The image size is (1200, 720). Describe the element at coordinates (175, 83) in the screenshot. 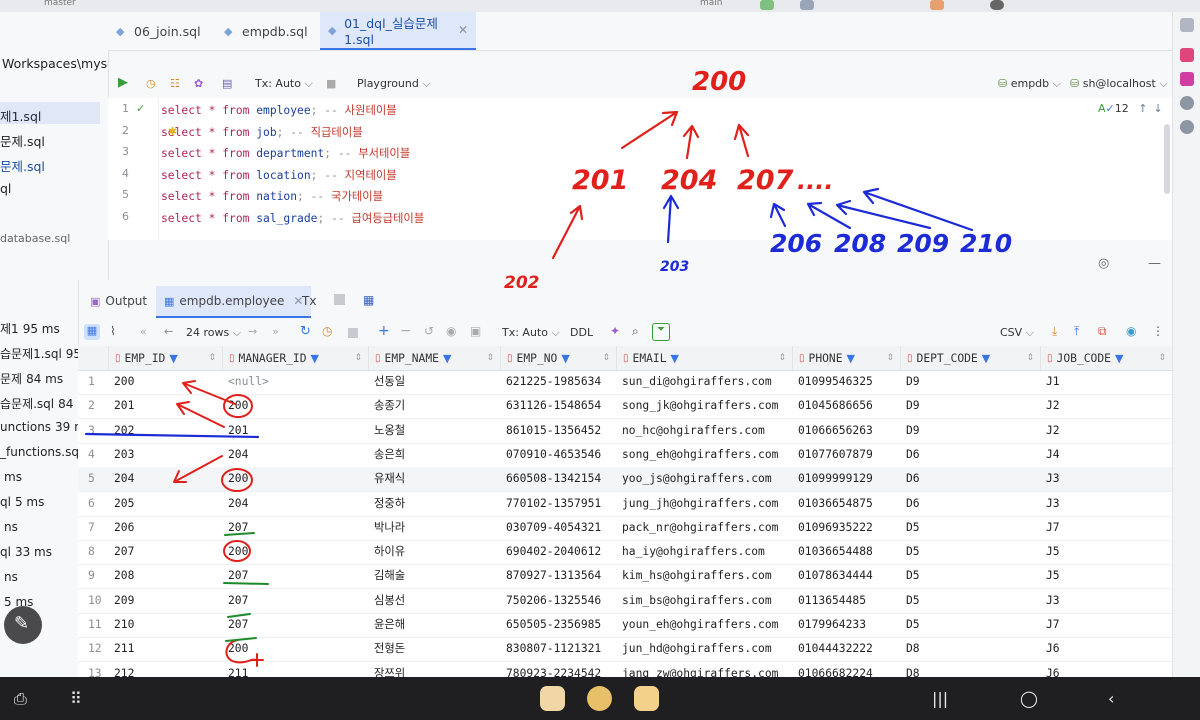

I see `settings-icon: ☷` at that location.